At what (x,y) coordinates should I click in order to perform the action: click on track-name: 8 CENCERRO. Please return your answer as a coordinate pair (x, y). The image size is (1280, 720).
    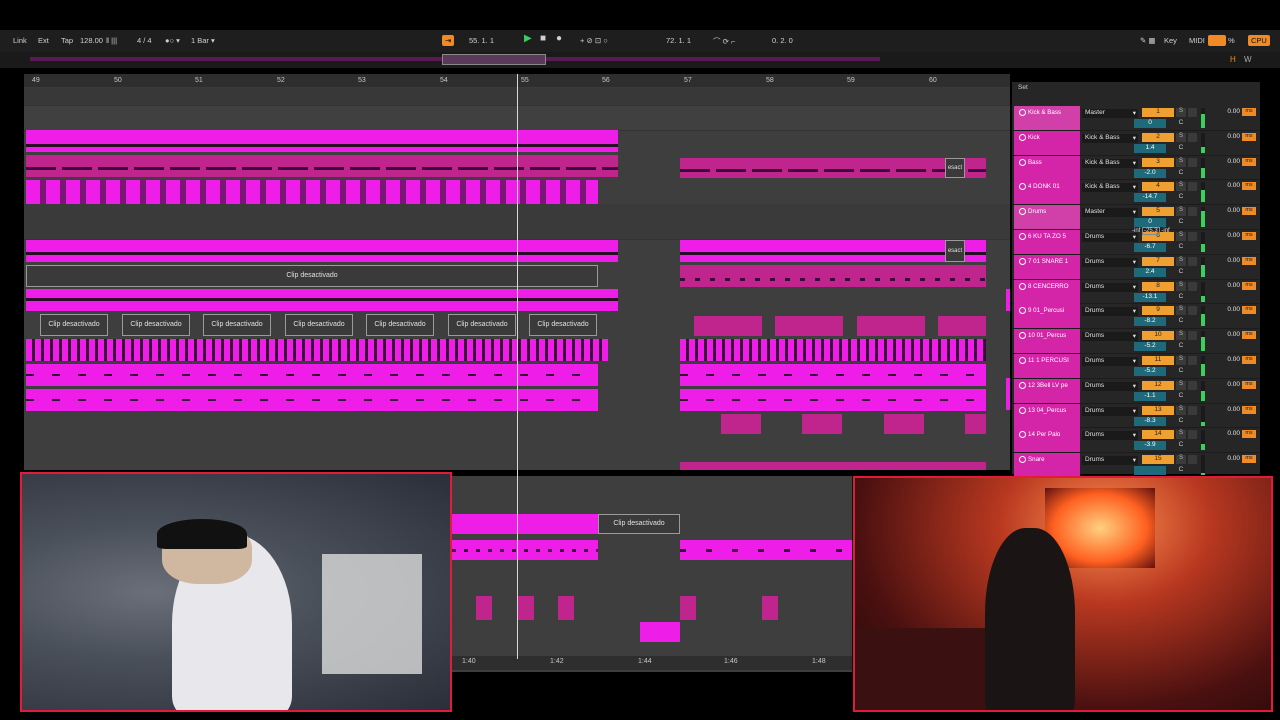
    Looking at the image, I should click on (1047, 291).